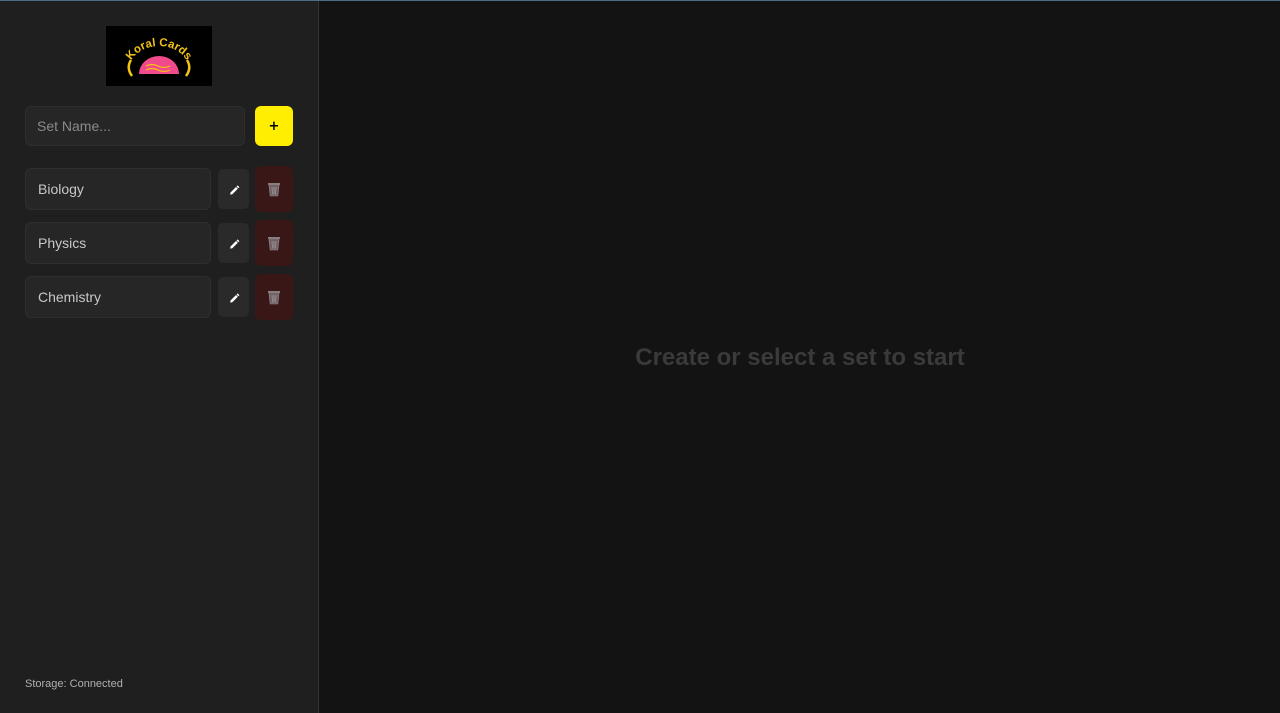 This screenshot has height=713, width=1280. Describe the element at coordinates (135, 126) in the screenshot. I see `set-name-input` at that location.